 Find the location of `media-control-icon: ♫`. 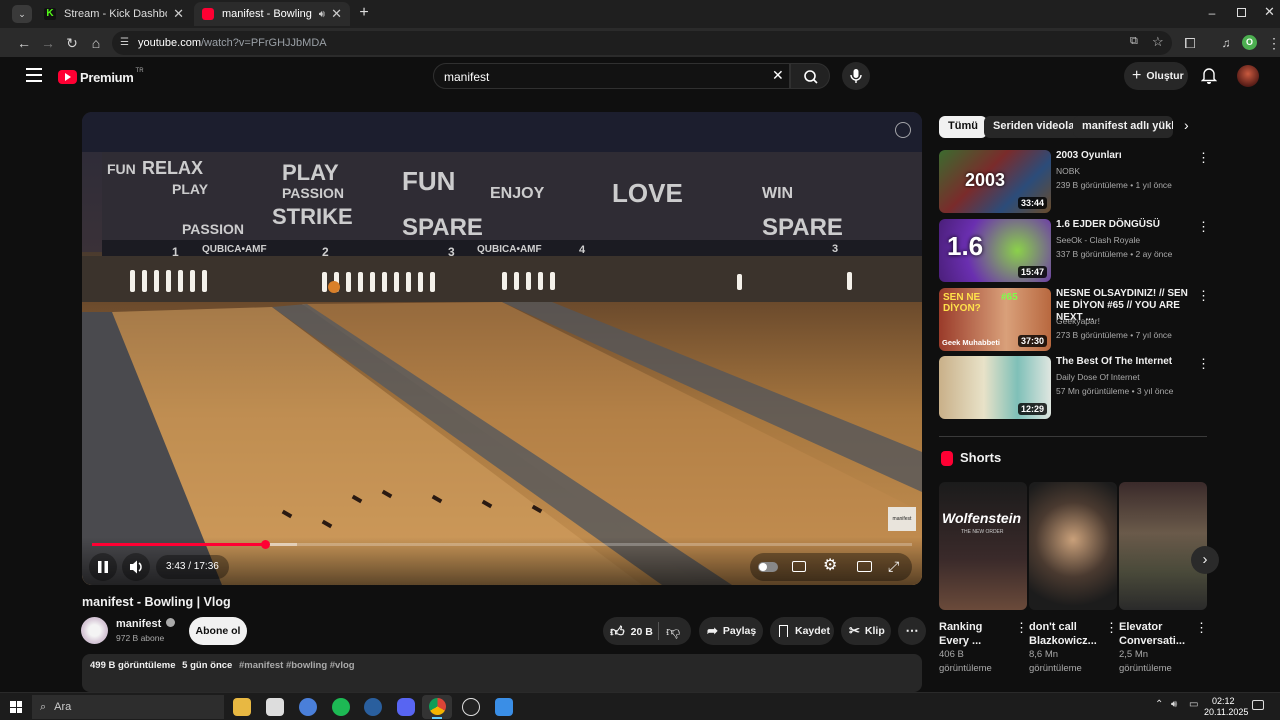

media-control-icon: ♫ is located at coordinates (1226, 43).